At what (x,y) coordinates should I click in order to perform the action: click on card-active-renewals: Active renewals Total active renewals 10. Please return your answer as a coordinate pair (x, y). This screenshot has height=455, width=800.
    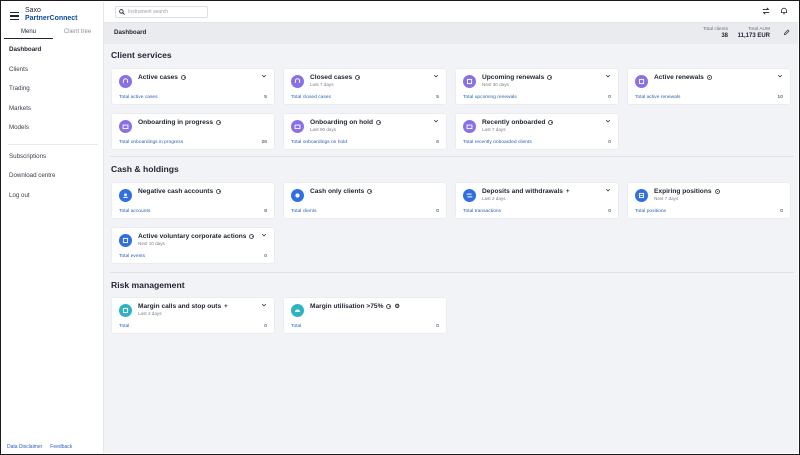
    Looking at the image, I should click on (709, 86).